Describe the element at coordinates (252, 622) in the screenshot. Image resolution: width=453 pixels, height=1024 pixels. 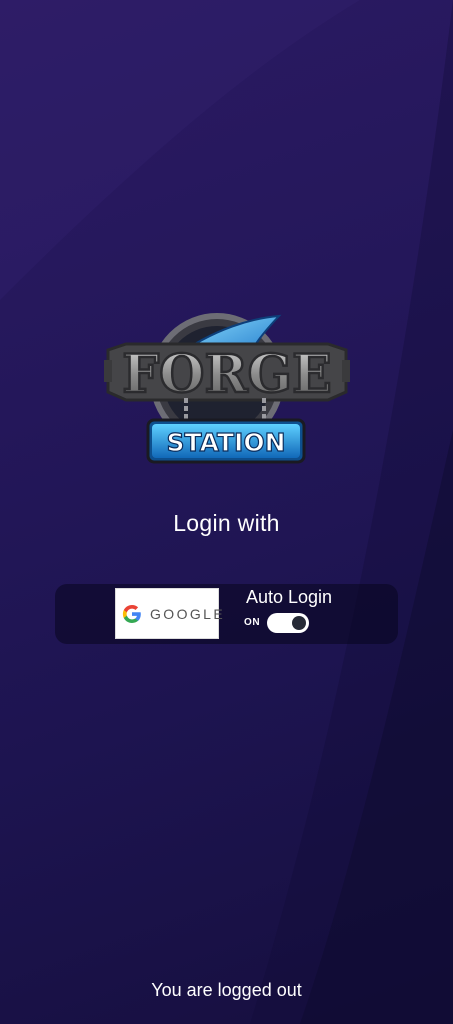
I see `auto-login-state: ON` at that location.